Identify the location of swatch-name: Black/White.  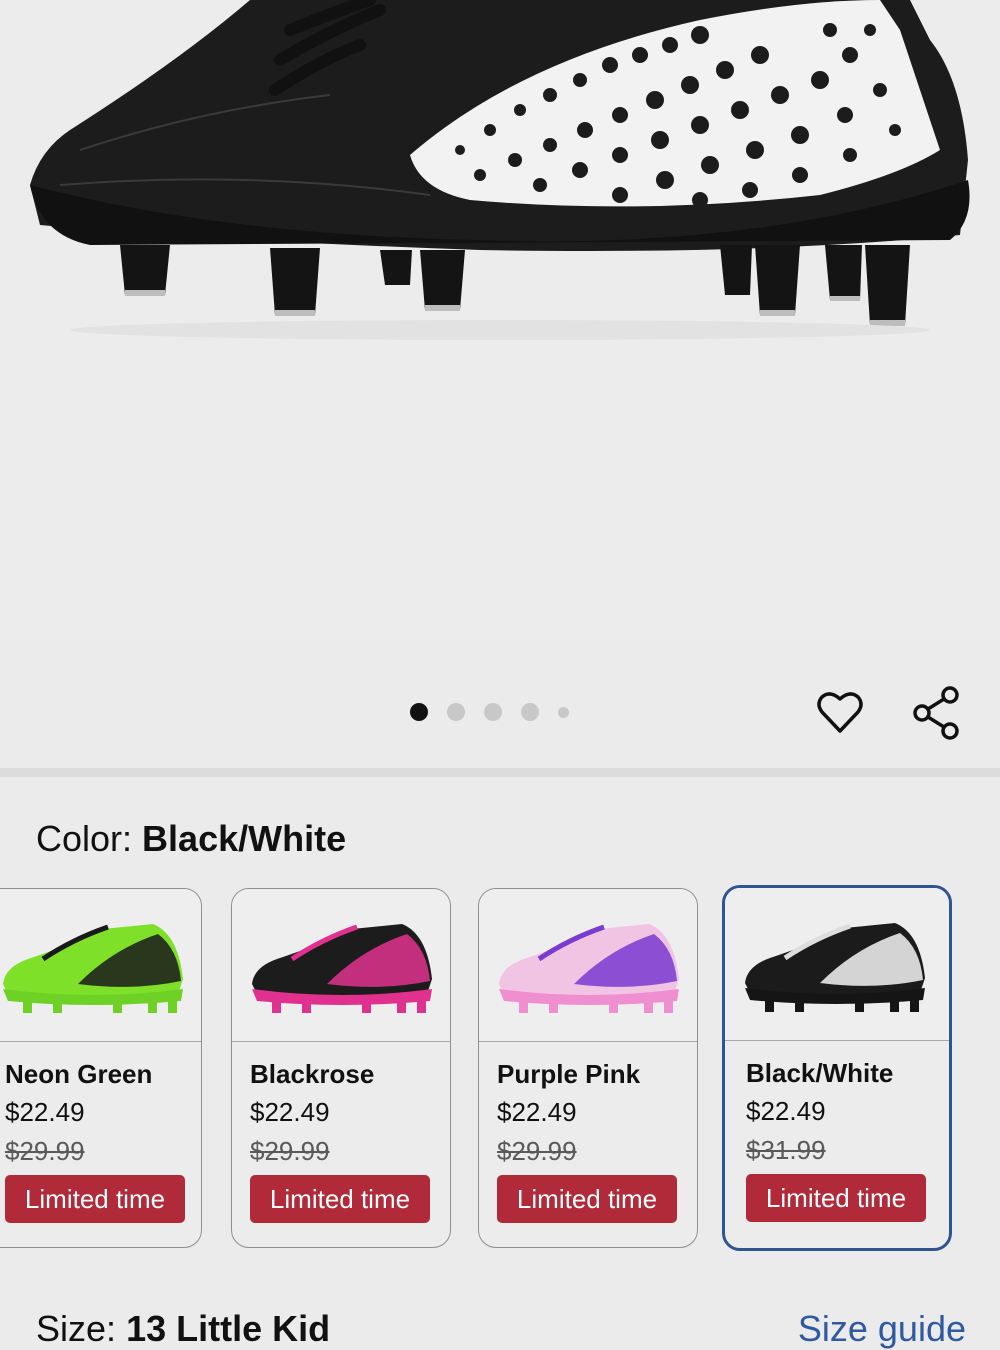
(820, 1073).